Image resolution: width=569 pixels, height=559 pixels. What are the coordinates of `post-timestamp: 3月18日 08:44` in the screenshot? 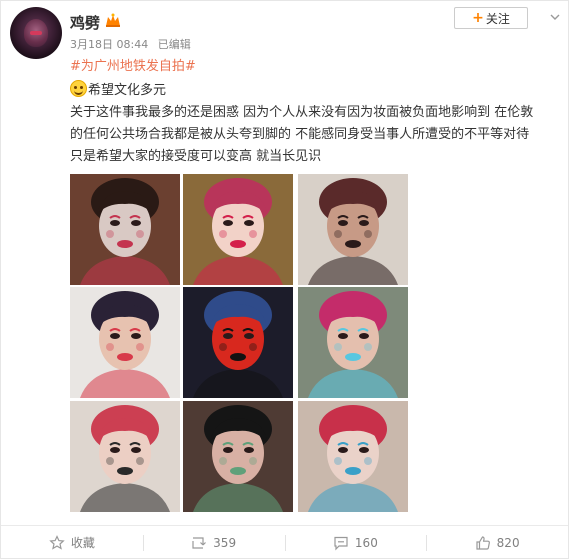 It's located at (109, 44).